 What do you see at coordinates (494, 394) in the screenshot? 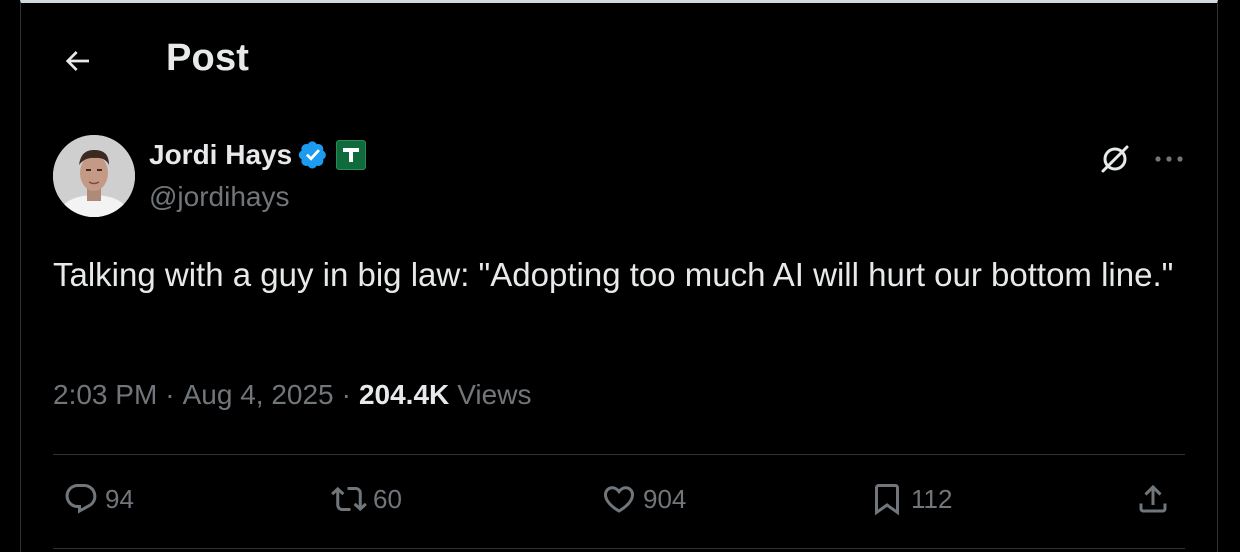
I see `views-label: Views` at bounding box center [494, 394].